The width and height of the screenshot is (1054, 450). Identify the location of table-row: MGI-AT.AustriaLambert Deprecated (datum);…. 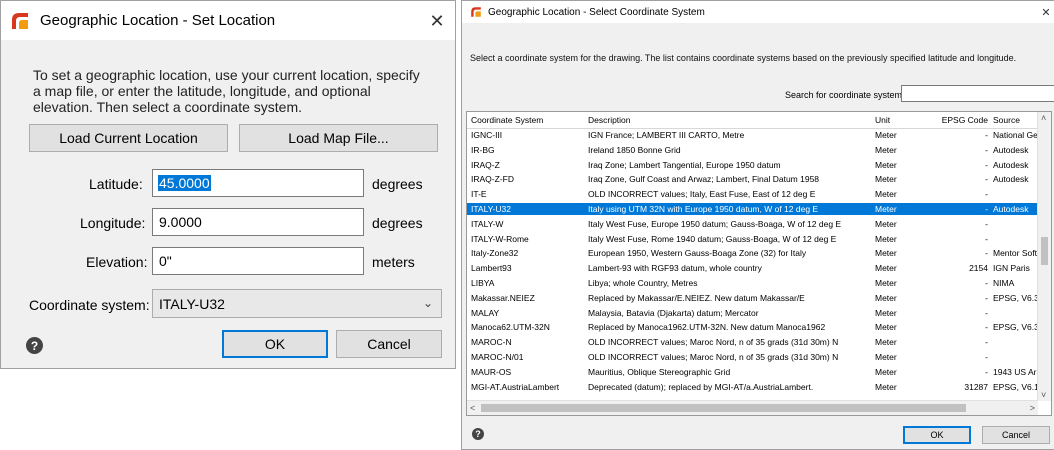
(759, 387).